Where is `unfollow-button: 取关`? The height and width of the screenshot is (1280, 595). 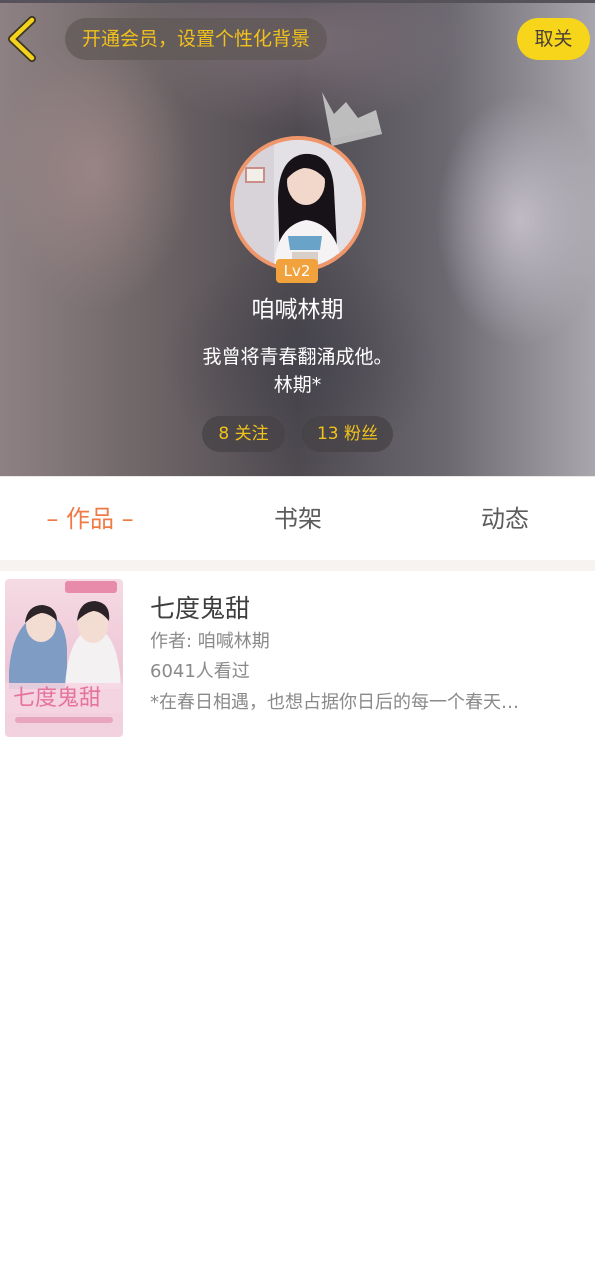 unfollow-button: 取关 is located at coordinates (553, 39).